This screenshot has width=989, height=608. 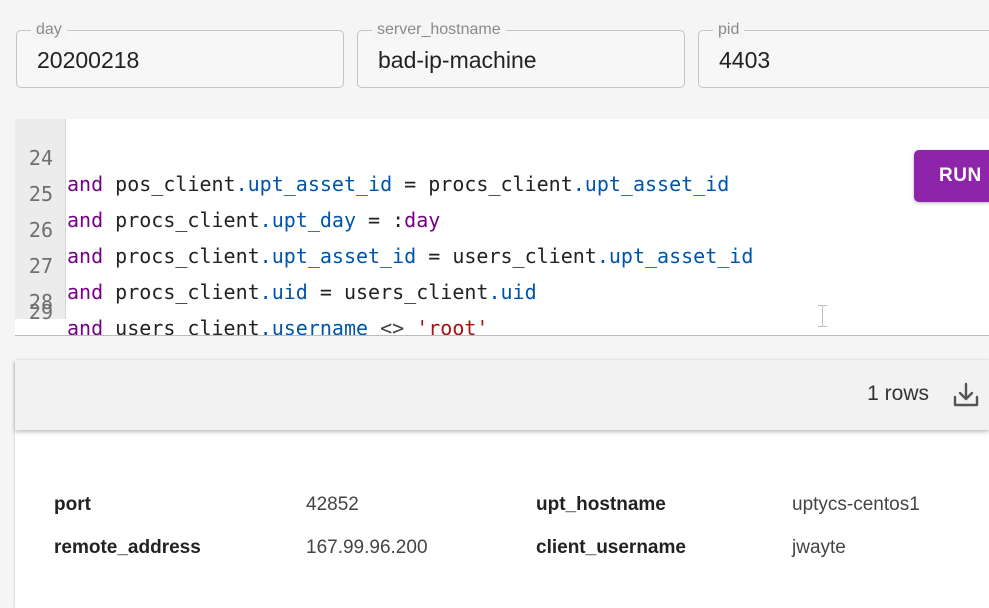 I want to click on param-field-server-hostname: server_hostname bad-ip-machine, so click(x=521, y=54).